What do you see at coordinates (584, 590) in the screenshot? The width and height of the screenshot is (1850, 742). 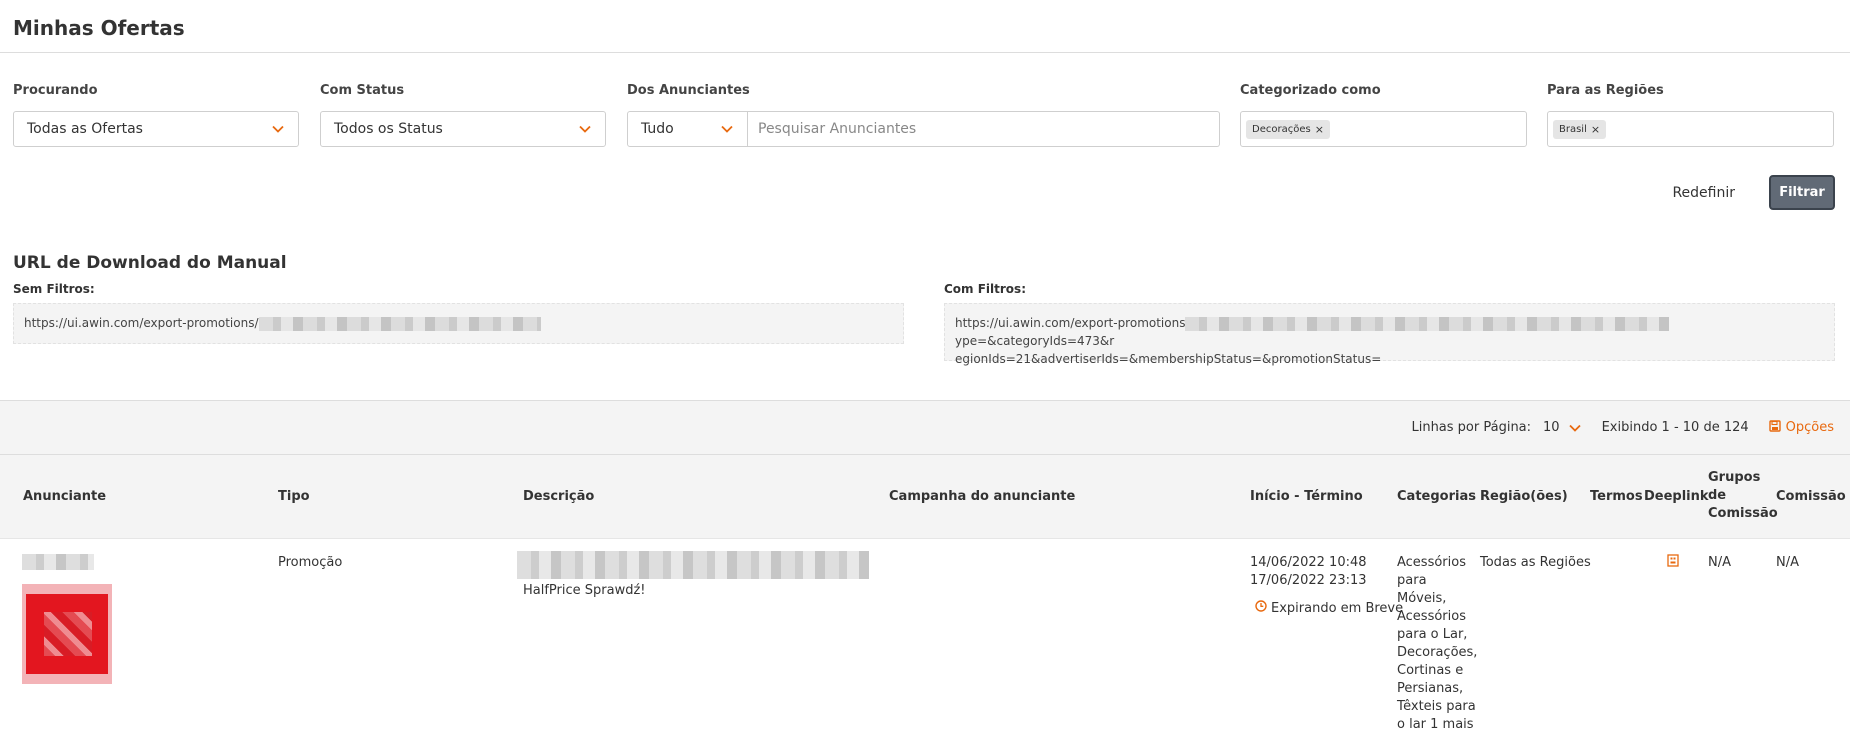 I see `description-text: HalfPrice Sprawdź!` at bounding box center [584, 590].